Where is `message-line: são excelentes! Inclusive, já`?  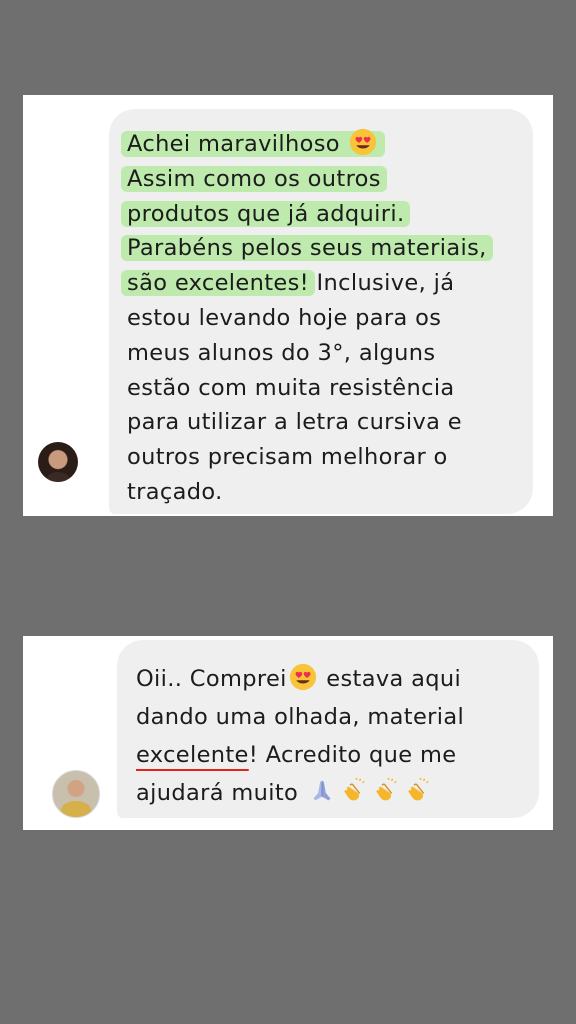
message-line: são excelentes! Inclusive, já is located at coordinates (304, 283).